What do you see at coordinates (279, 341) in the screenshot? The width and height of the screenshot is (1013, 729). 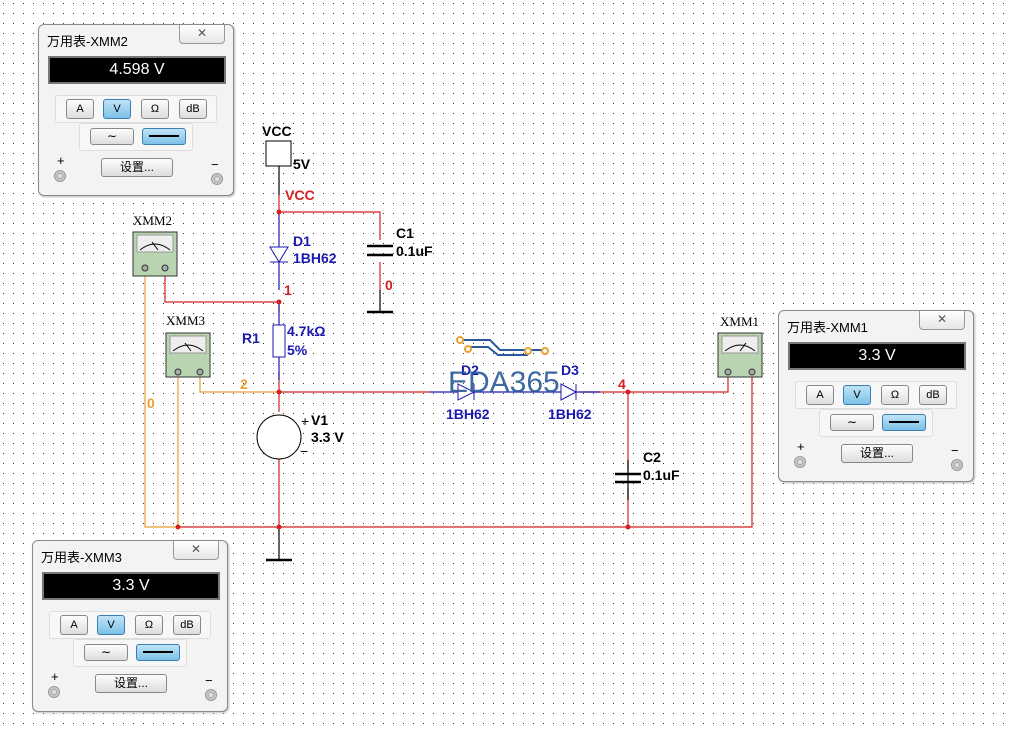 I see `resistor-r1` at bounding box center [279, 341].